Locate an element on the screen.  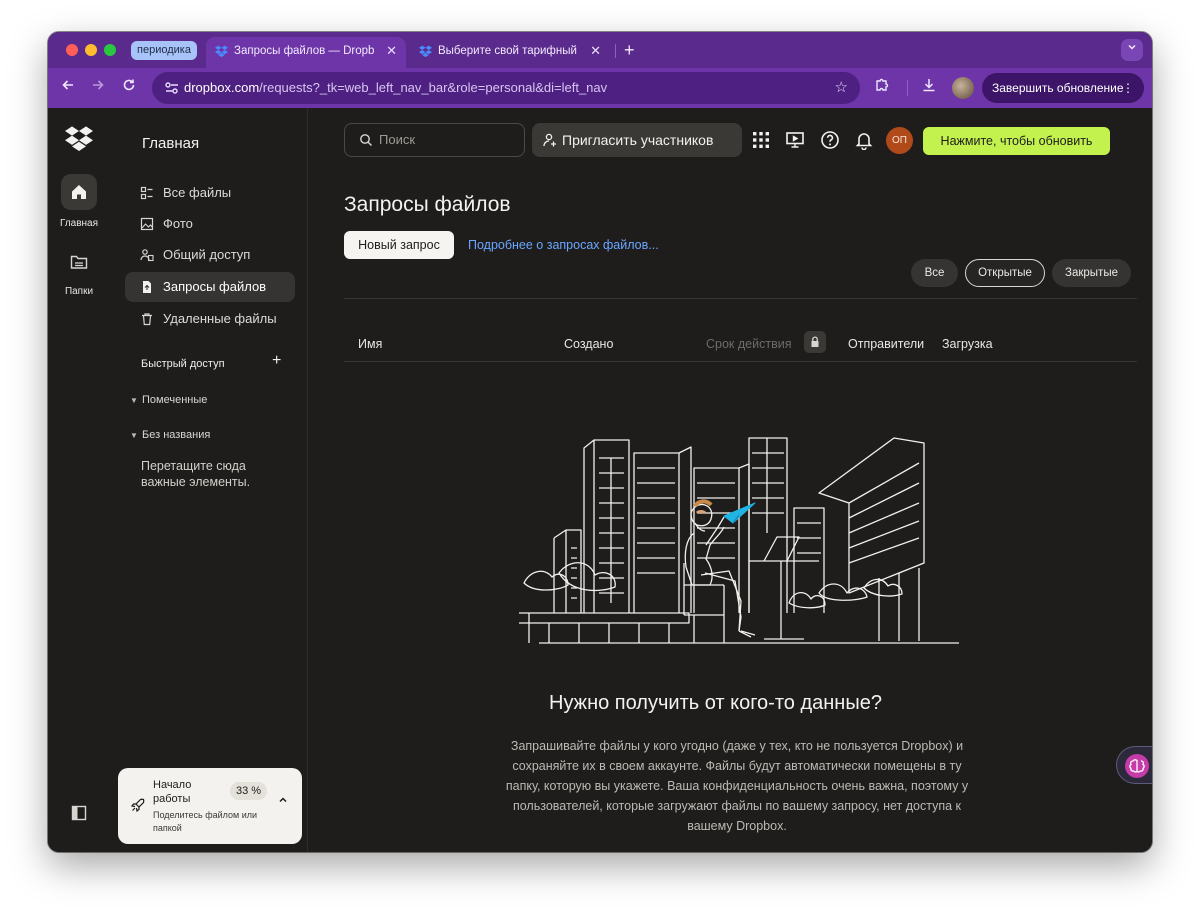
lock-icon is located at coordinates (815, 341).